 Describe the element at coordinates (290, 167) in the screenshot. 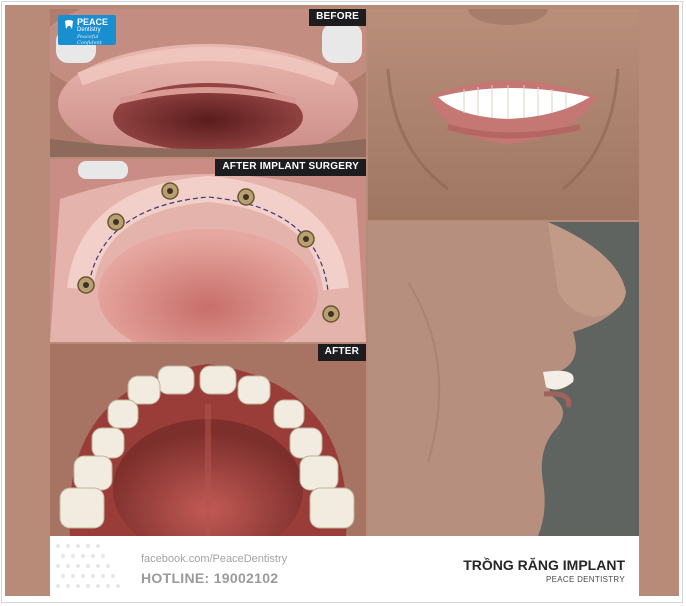

I see `surgery-label: AFTER IMPLANT SURGERY` at that location.